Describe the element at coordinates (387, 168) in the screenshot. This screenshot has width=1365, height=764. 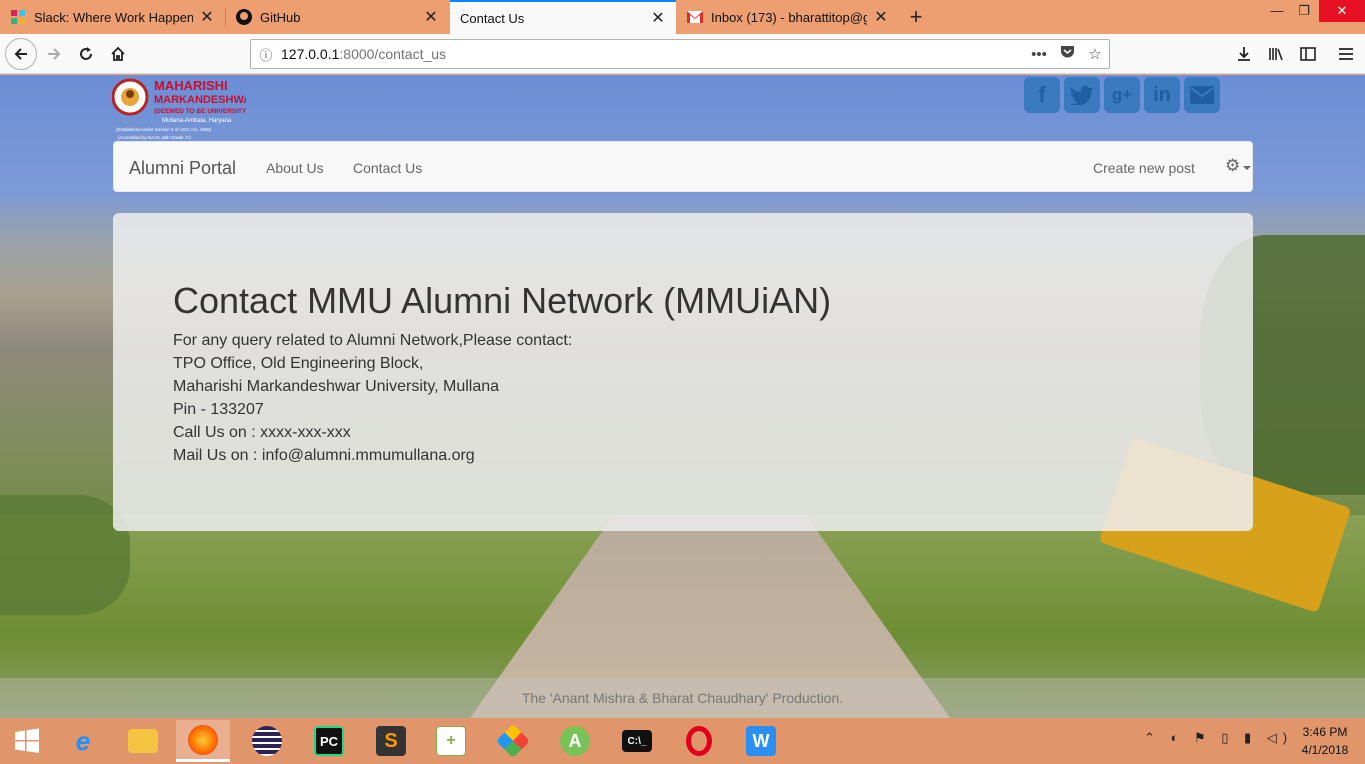
I see `nav-link-contact-us: Contact Us` at that location.